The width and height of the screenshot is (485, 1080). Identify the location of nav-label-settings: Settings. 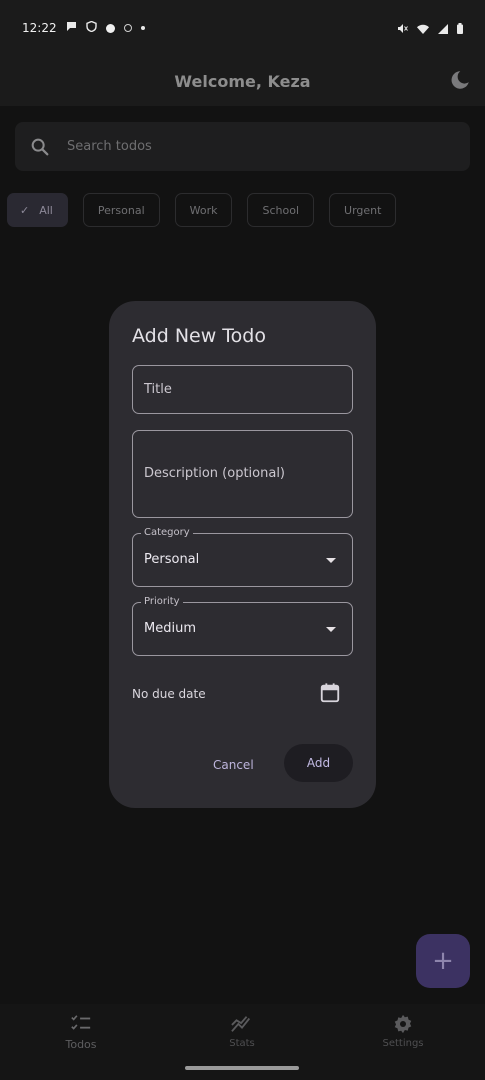
(403, 1043).